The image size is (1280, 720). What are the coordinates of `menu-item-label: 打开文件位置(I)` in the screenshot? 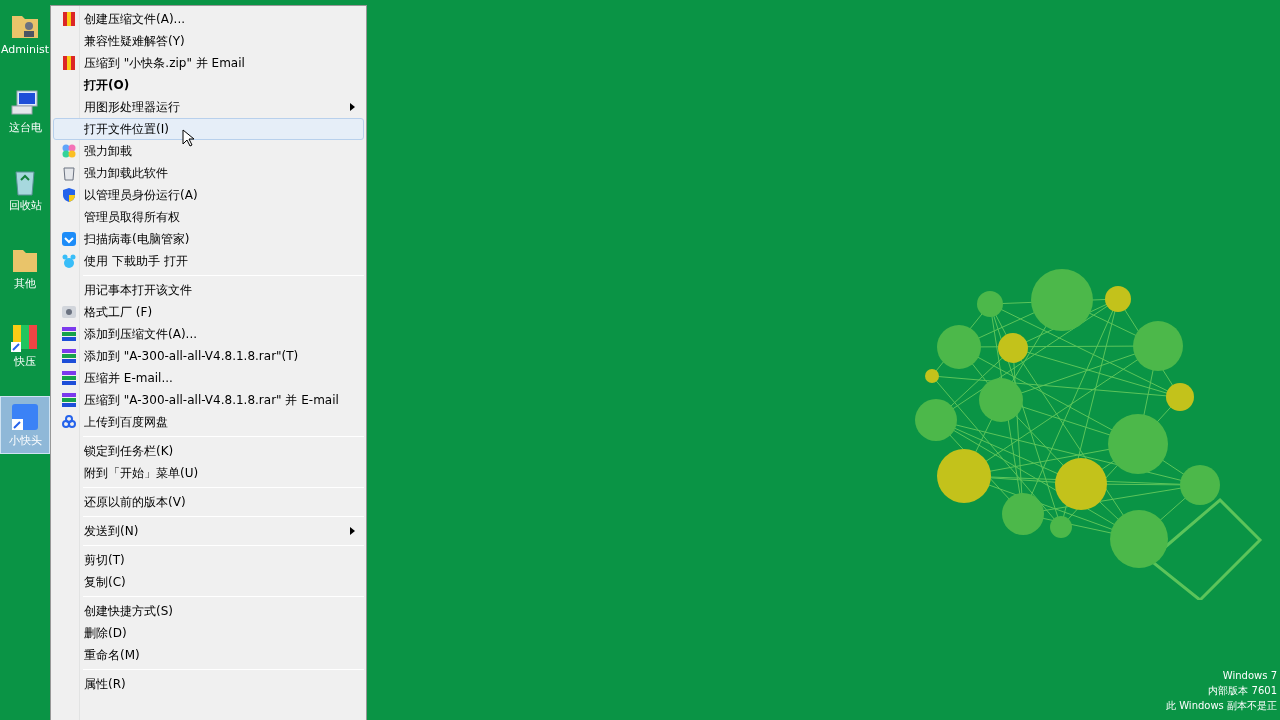 It's located at (126, 129).